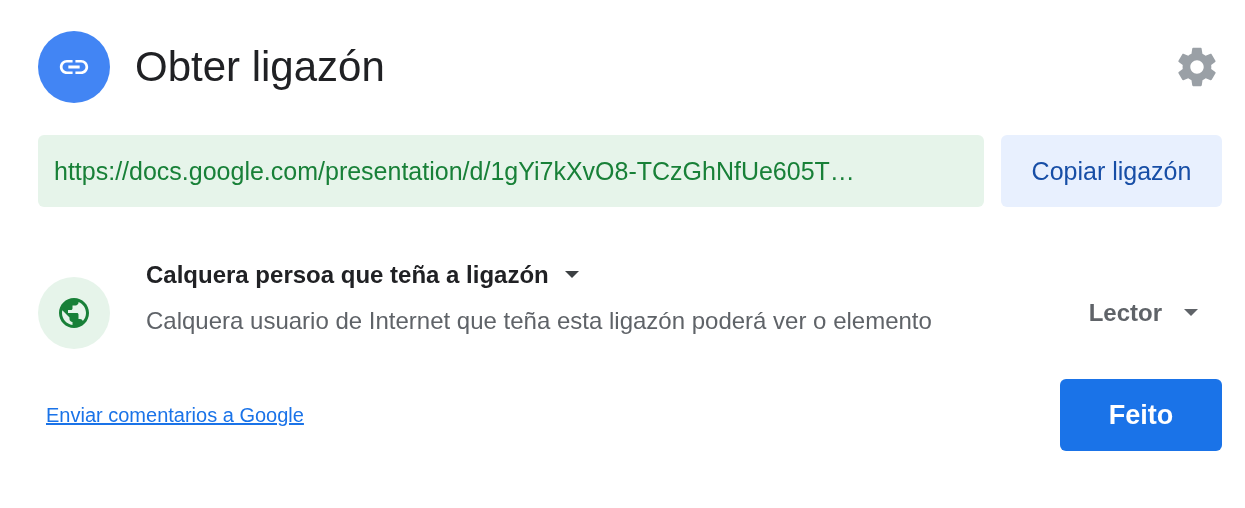 This screenshot has height=508, width=1245. I want to click on feedback-link: Enviar comentarios a Google, so click(175, 415).